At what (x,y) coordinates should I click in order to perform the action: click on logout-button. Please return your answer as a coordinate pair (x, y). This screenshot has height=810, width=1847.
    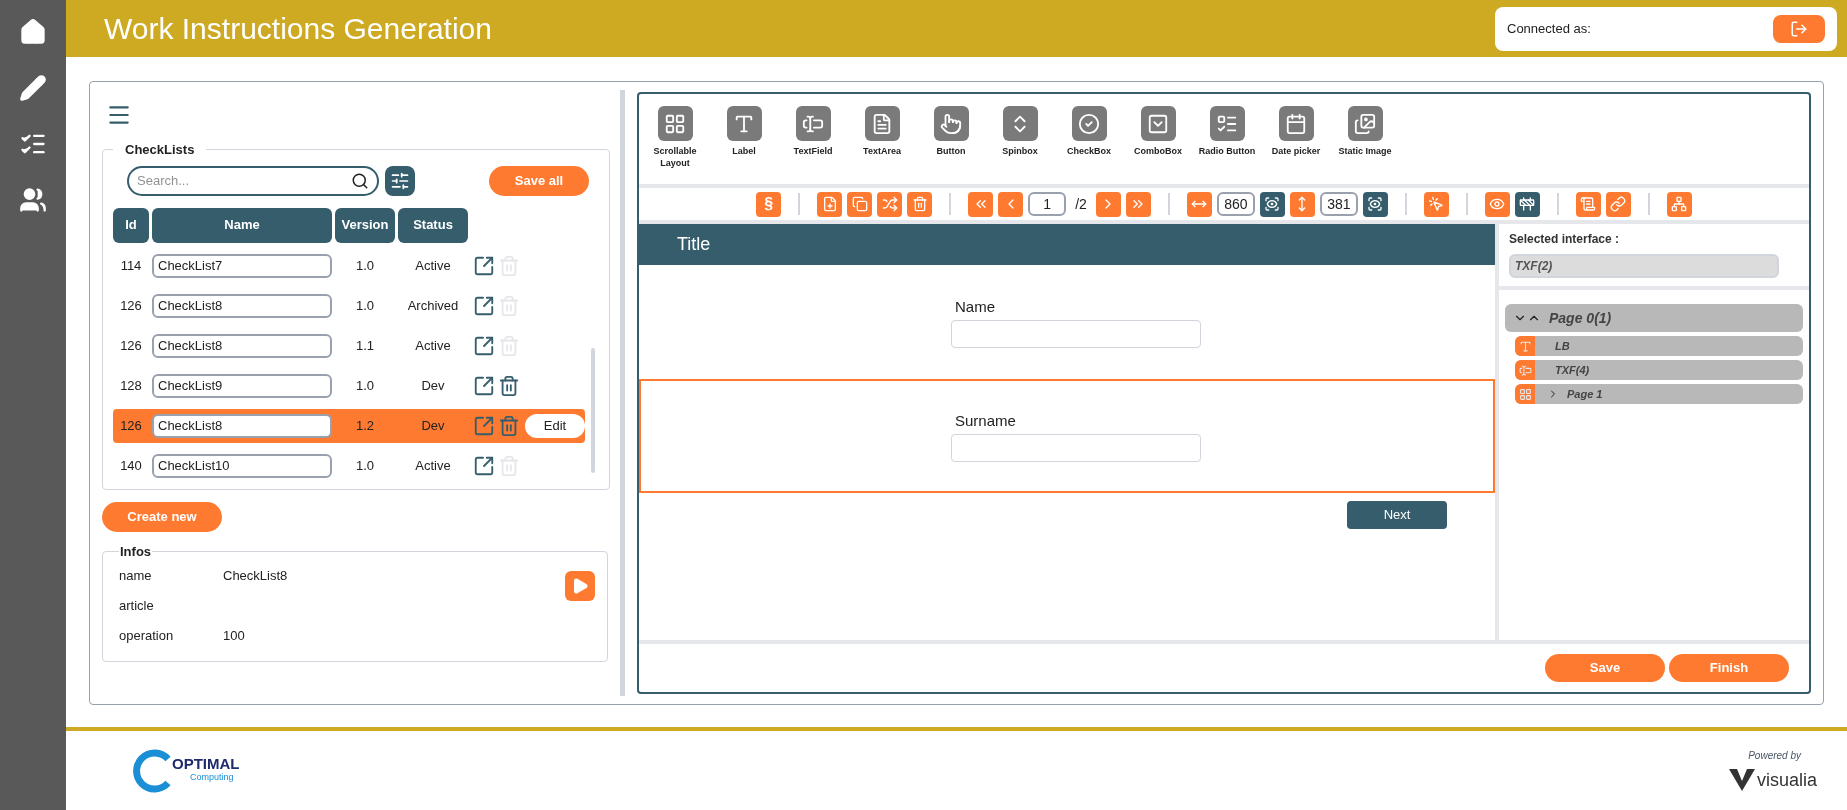
    Looking at the image, I should click on (1799, 28).